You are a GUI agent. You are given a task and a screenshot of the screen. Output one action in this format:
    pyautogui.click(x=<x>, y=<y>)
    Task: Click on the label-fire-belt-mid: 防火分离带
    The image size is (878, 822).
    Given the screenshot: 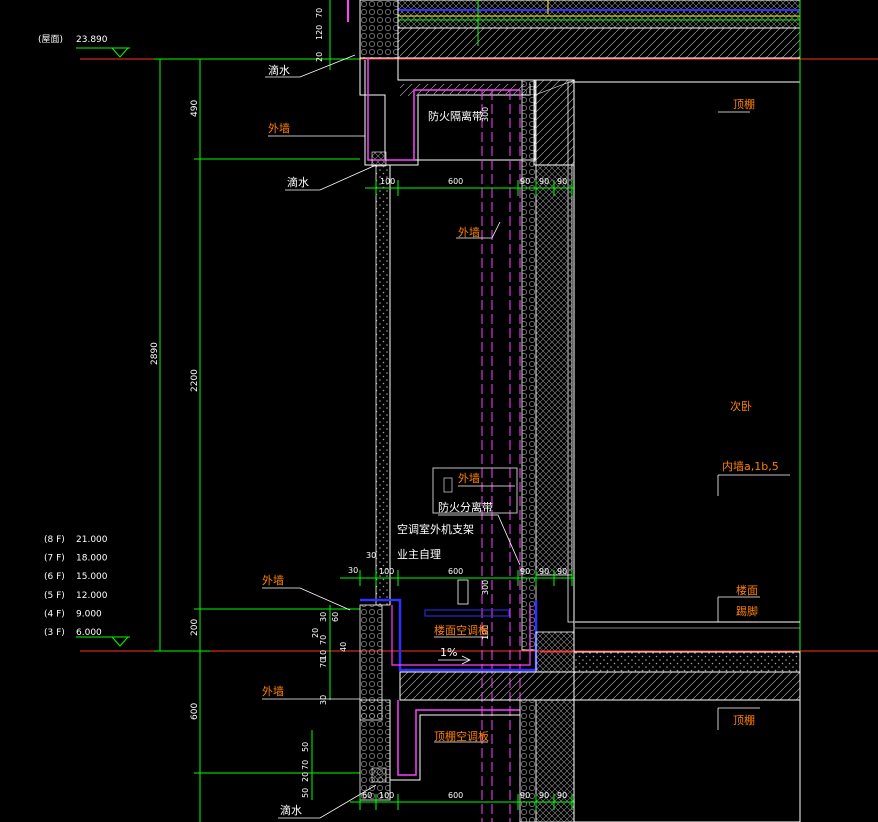 What is the action you would take?
    pyautogui.click(x=465, y=507)
    